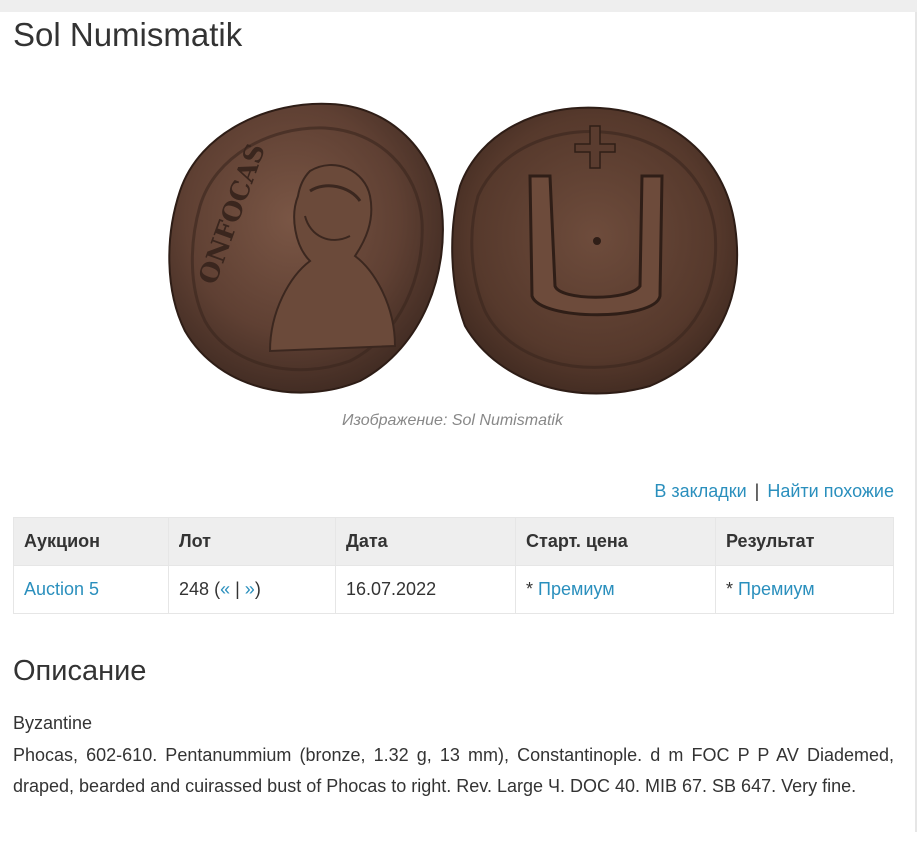 The image size is (917, 841). What do you see at coordinates (80, 671) in the screenshot?
I see `description-heading: Описание` at bounding box center [80, 671].